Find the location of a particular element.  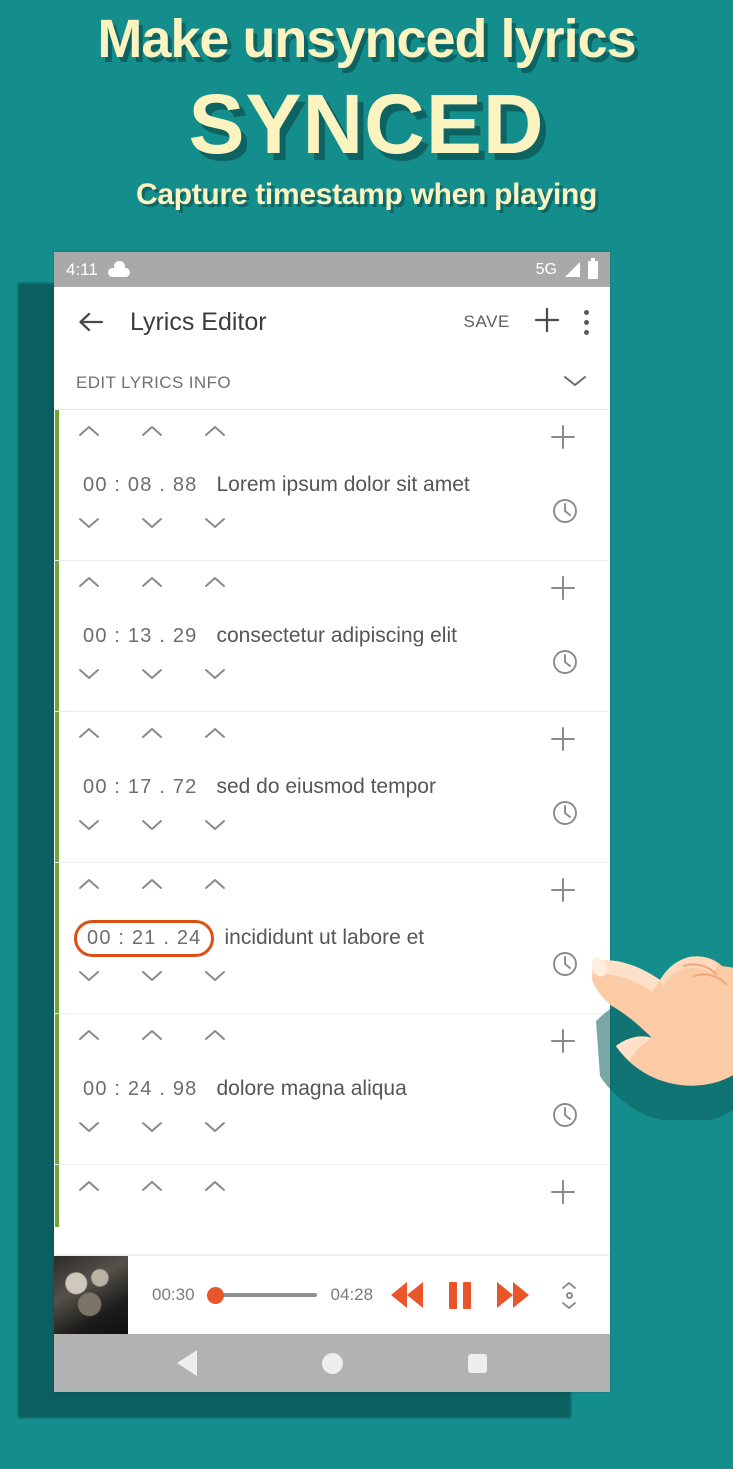

back-arrow-icon is located at coordinates (91, 322).